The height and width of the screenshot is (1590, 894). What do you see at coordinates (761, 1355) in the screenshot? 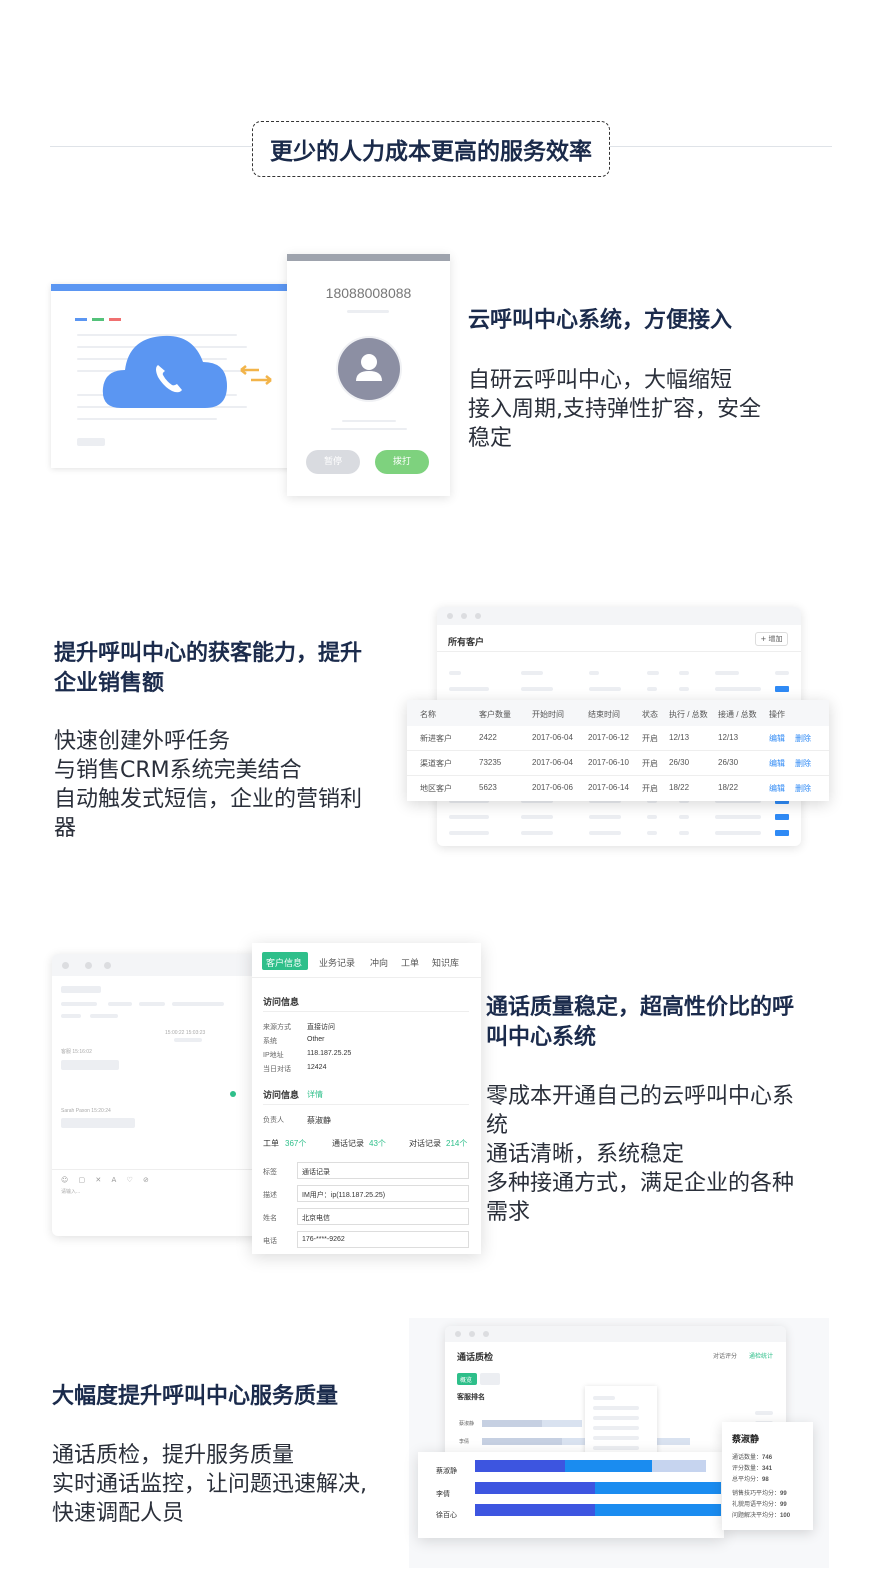
I see `link-stats: 通检统计` at bounding box center [761, 1355].